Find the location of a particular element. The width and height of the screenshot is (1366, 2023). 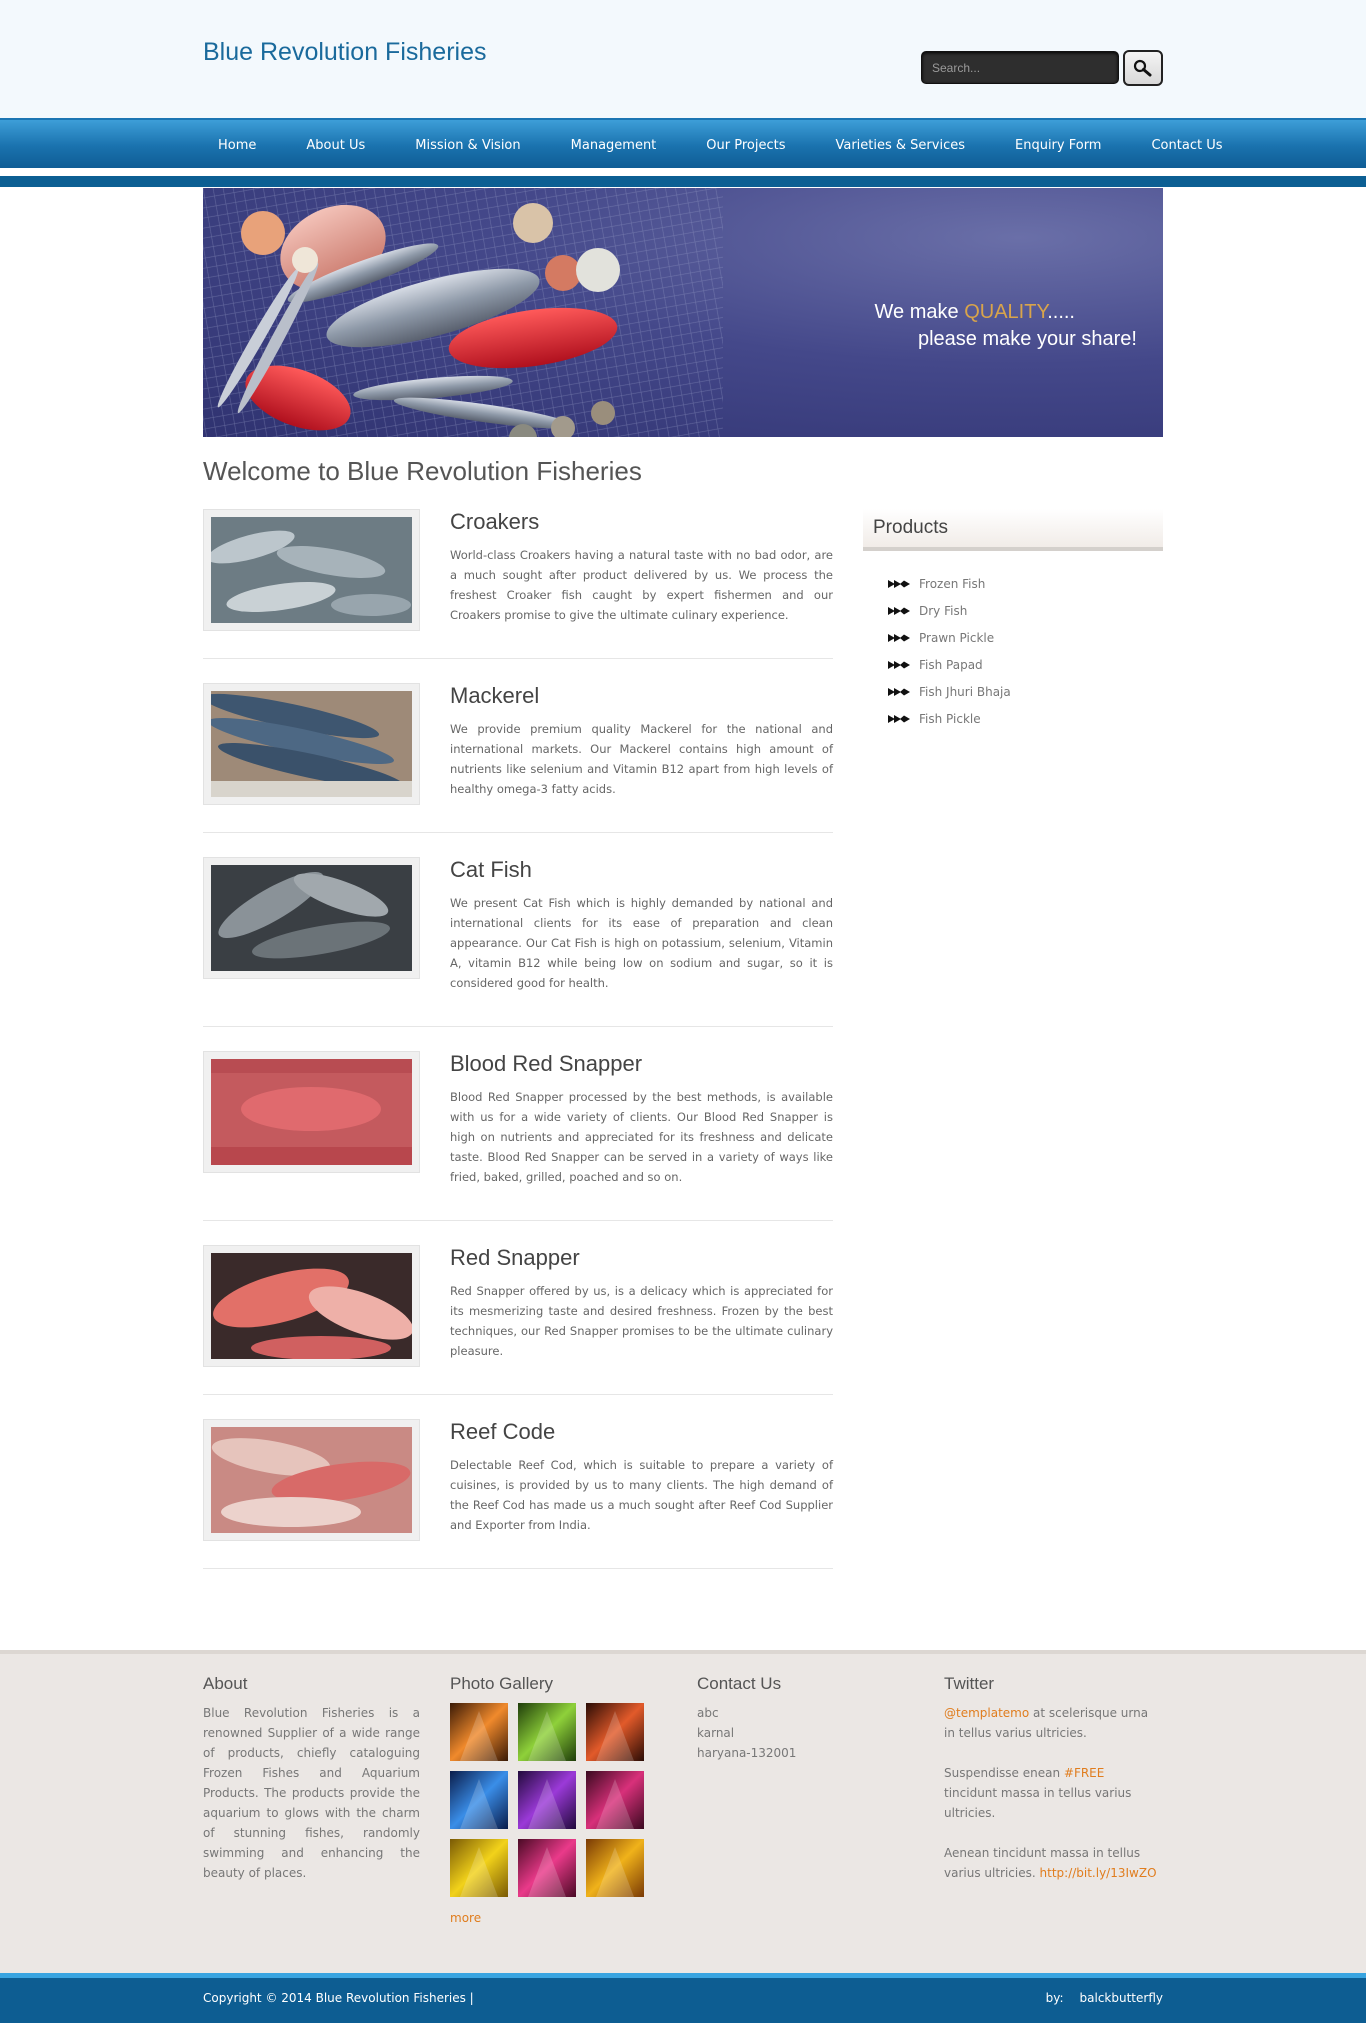

nav-item-our-projects: Our Projects is located at coordinates (738, 145).